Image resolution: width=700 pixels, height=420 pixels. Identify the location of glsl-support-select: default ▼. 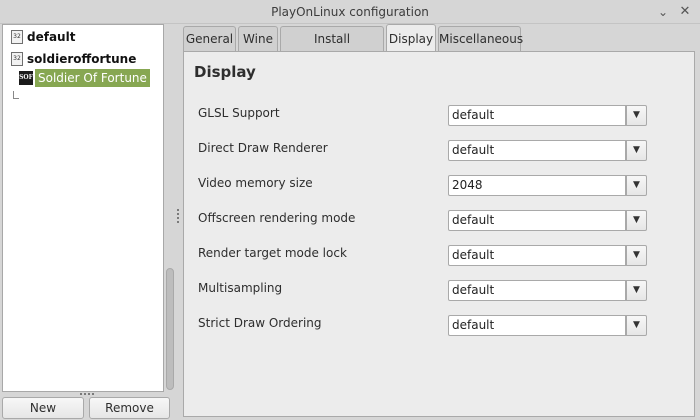
(547, 115).